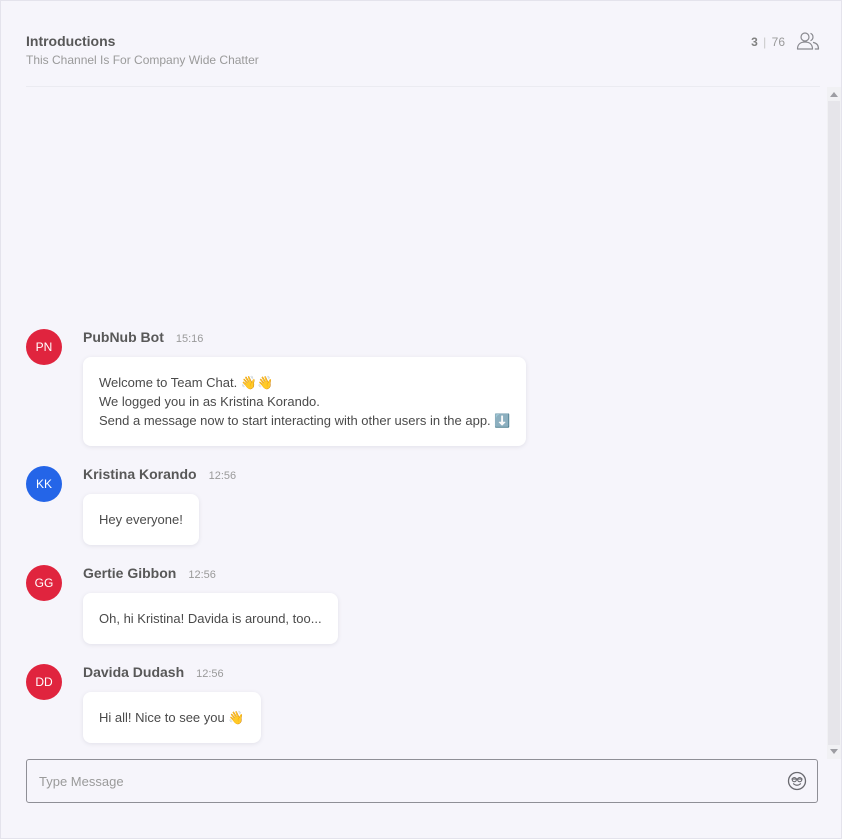  What do you see at coordinates (142, 60) in the screenshot?
I see `channel-description: This Channel Is For Company Wide Chatter` at bounding box center [142, 60].